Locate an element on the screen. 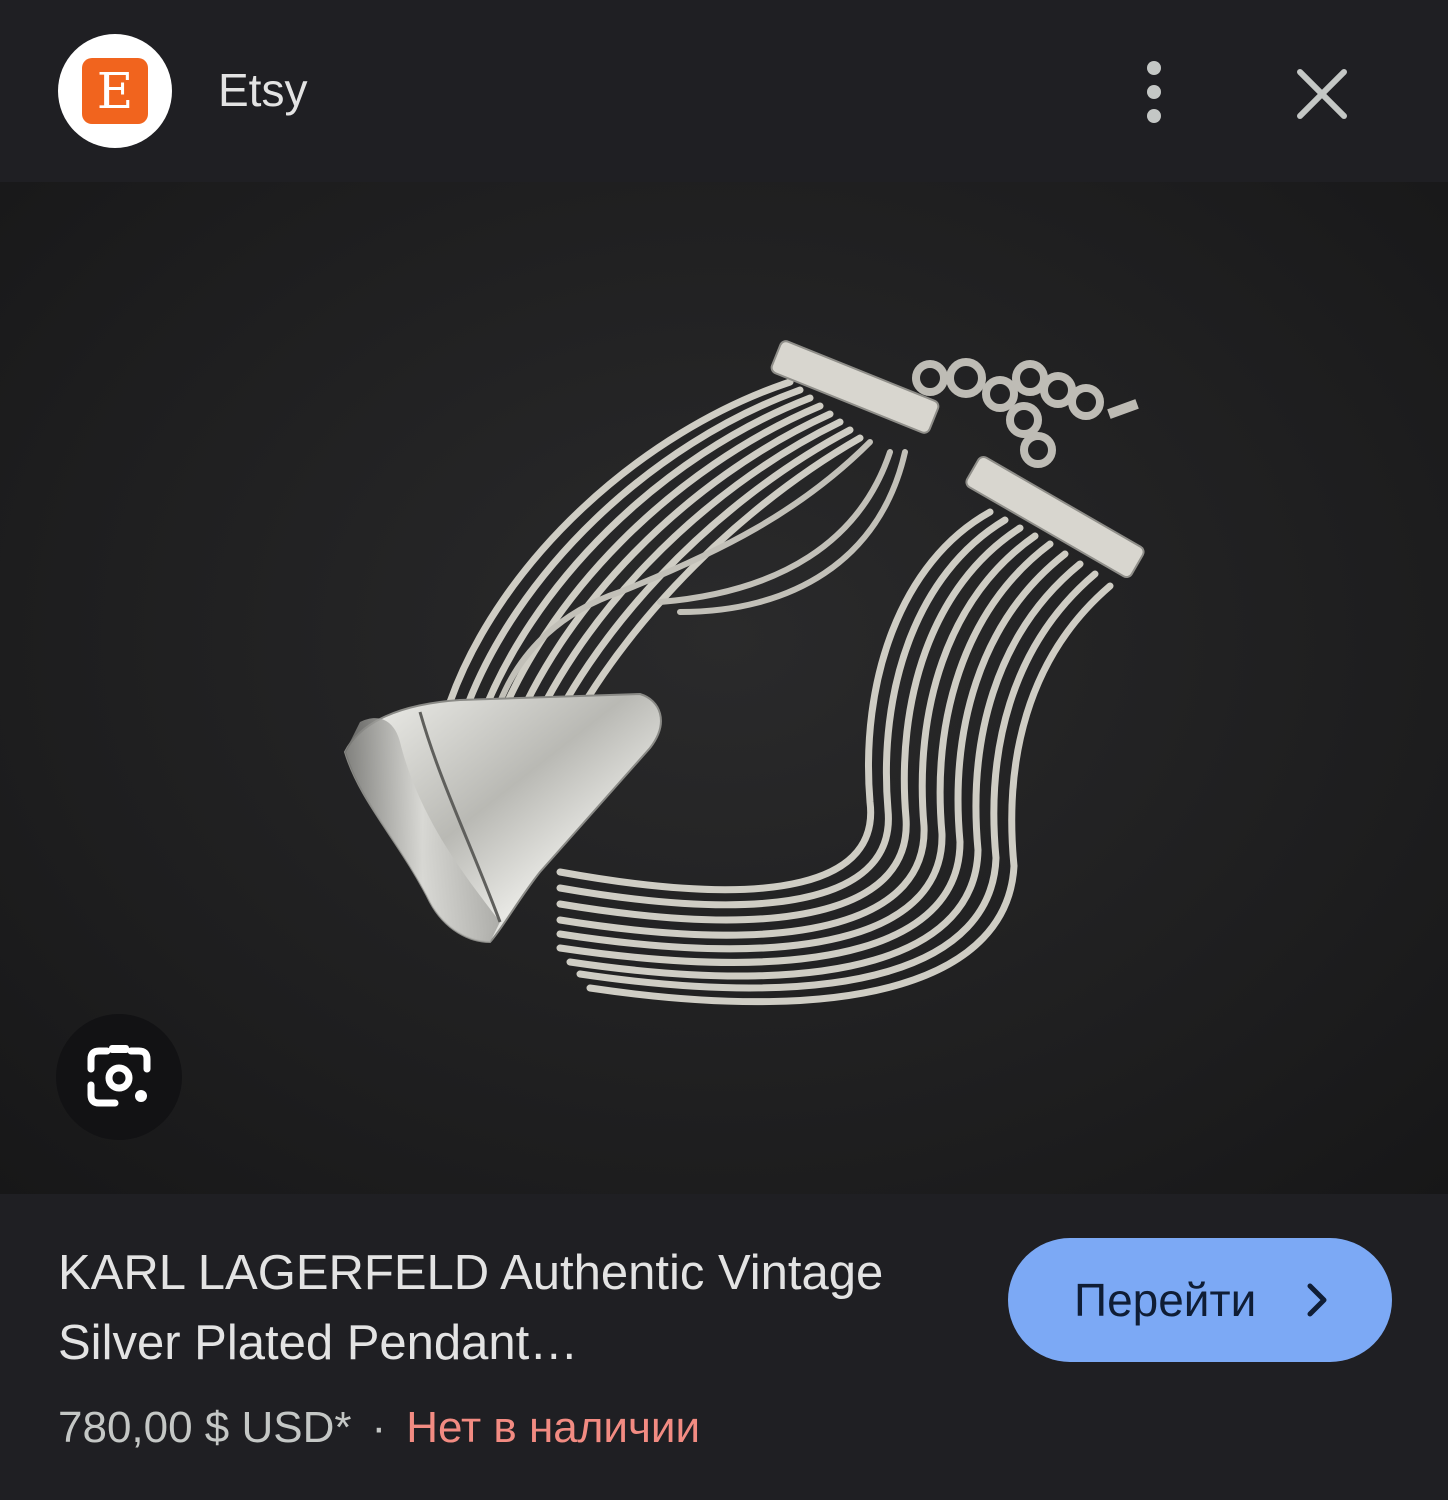  go-button-label: Перейти is located at coordinates (1165, 1300).